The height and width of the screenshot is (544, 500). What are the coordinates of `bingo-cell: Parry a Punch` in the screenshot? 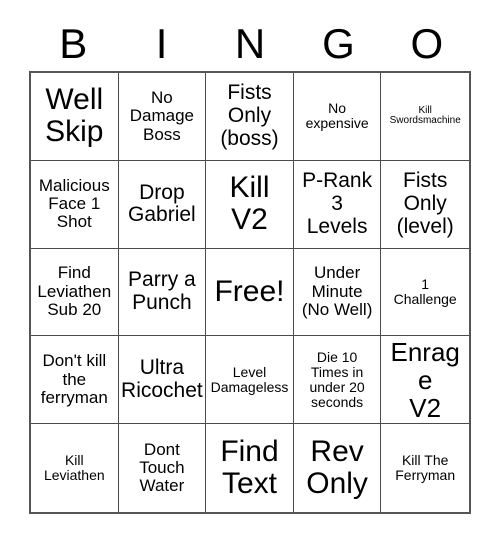 It's located at (162, 292).